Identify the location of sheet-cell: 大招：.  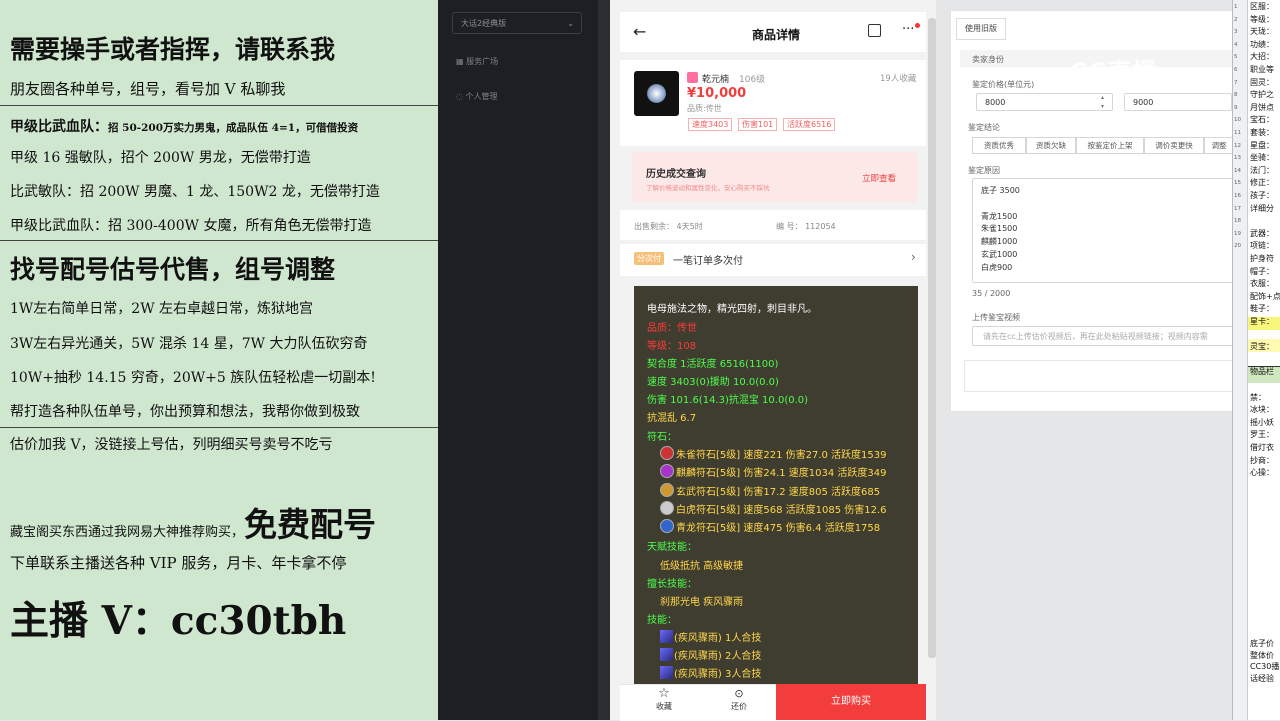
(1262, 56).